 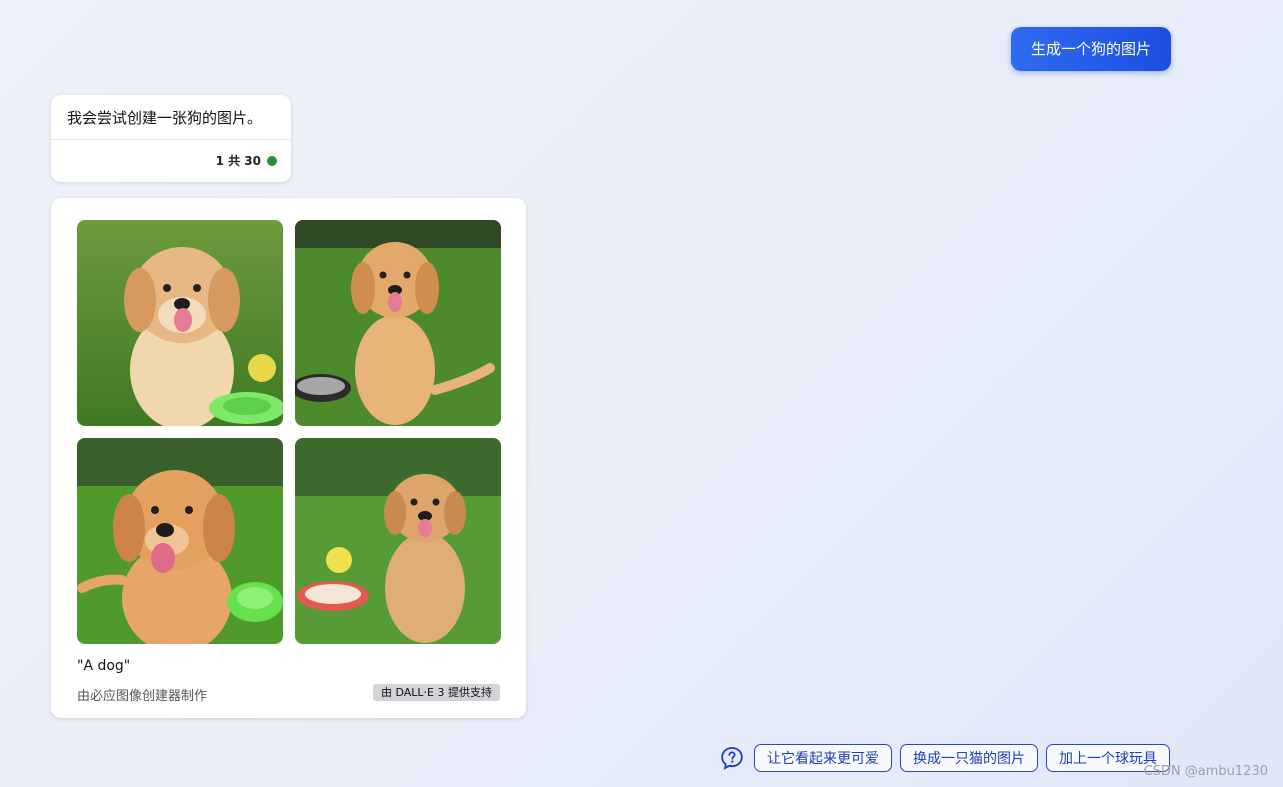 What do you see at coordinates (823, 758) in the screenshot?
I see `suggestion-chip-cuter: 让它看起来更可爱` at bounding box center [823, 758].